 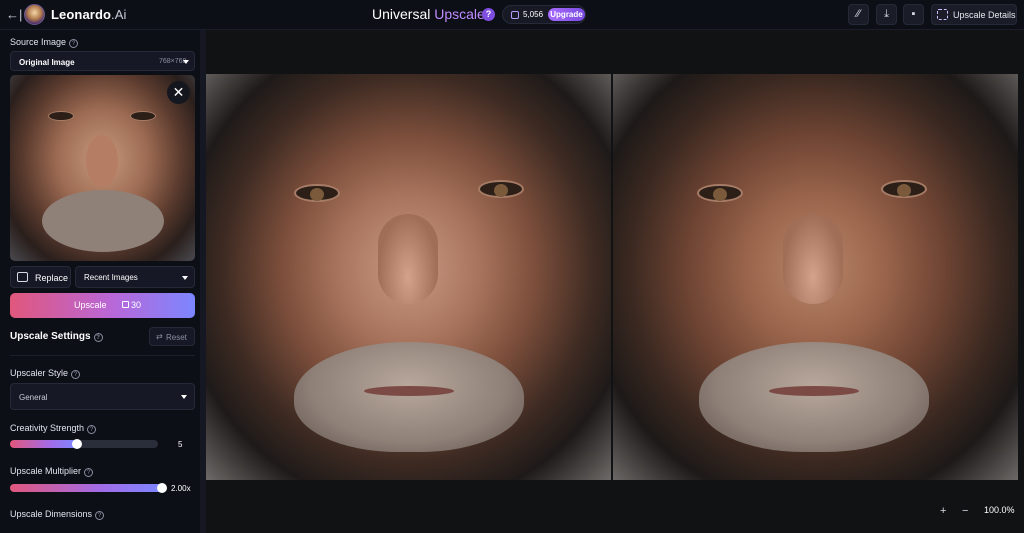 What do you see at coordinates (904, 189) in the screenshot?
I see `upscaled-eye-right` at bounding box center [904, 189].